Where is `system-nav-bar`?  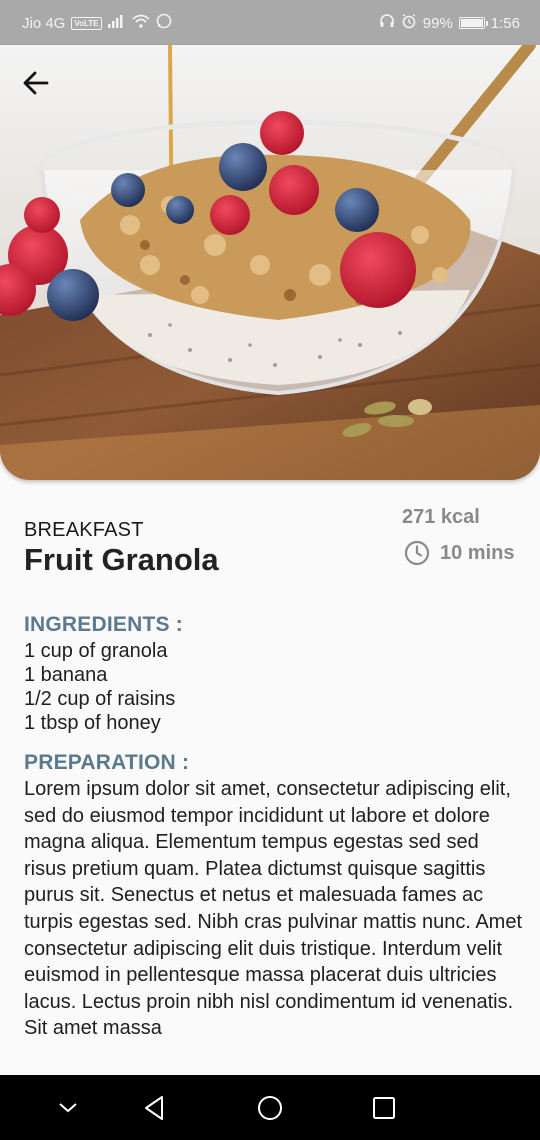
system-nav-bar is located at coordinates (270, 1107).